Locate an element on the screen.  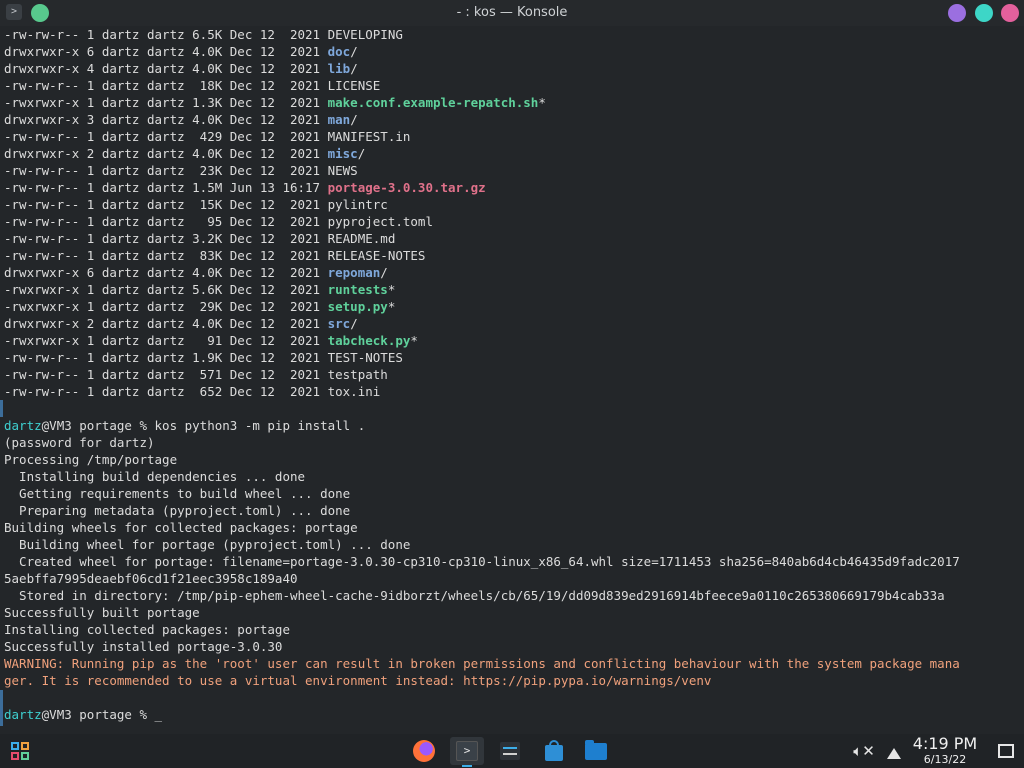
file-meta: -rw-rw-r-- 1 dartz dartz 83K Dec 12 2021 is located at coordinates (166, 255).